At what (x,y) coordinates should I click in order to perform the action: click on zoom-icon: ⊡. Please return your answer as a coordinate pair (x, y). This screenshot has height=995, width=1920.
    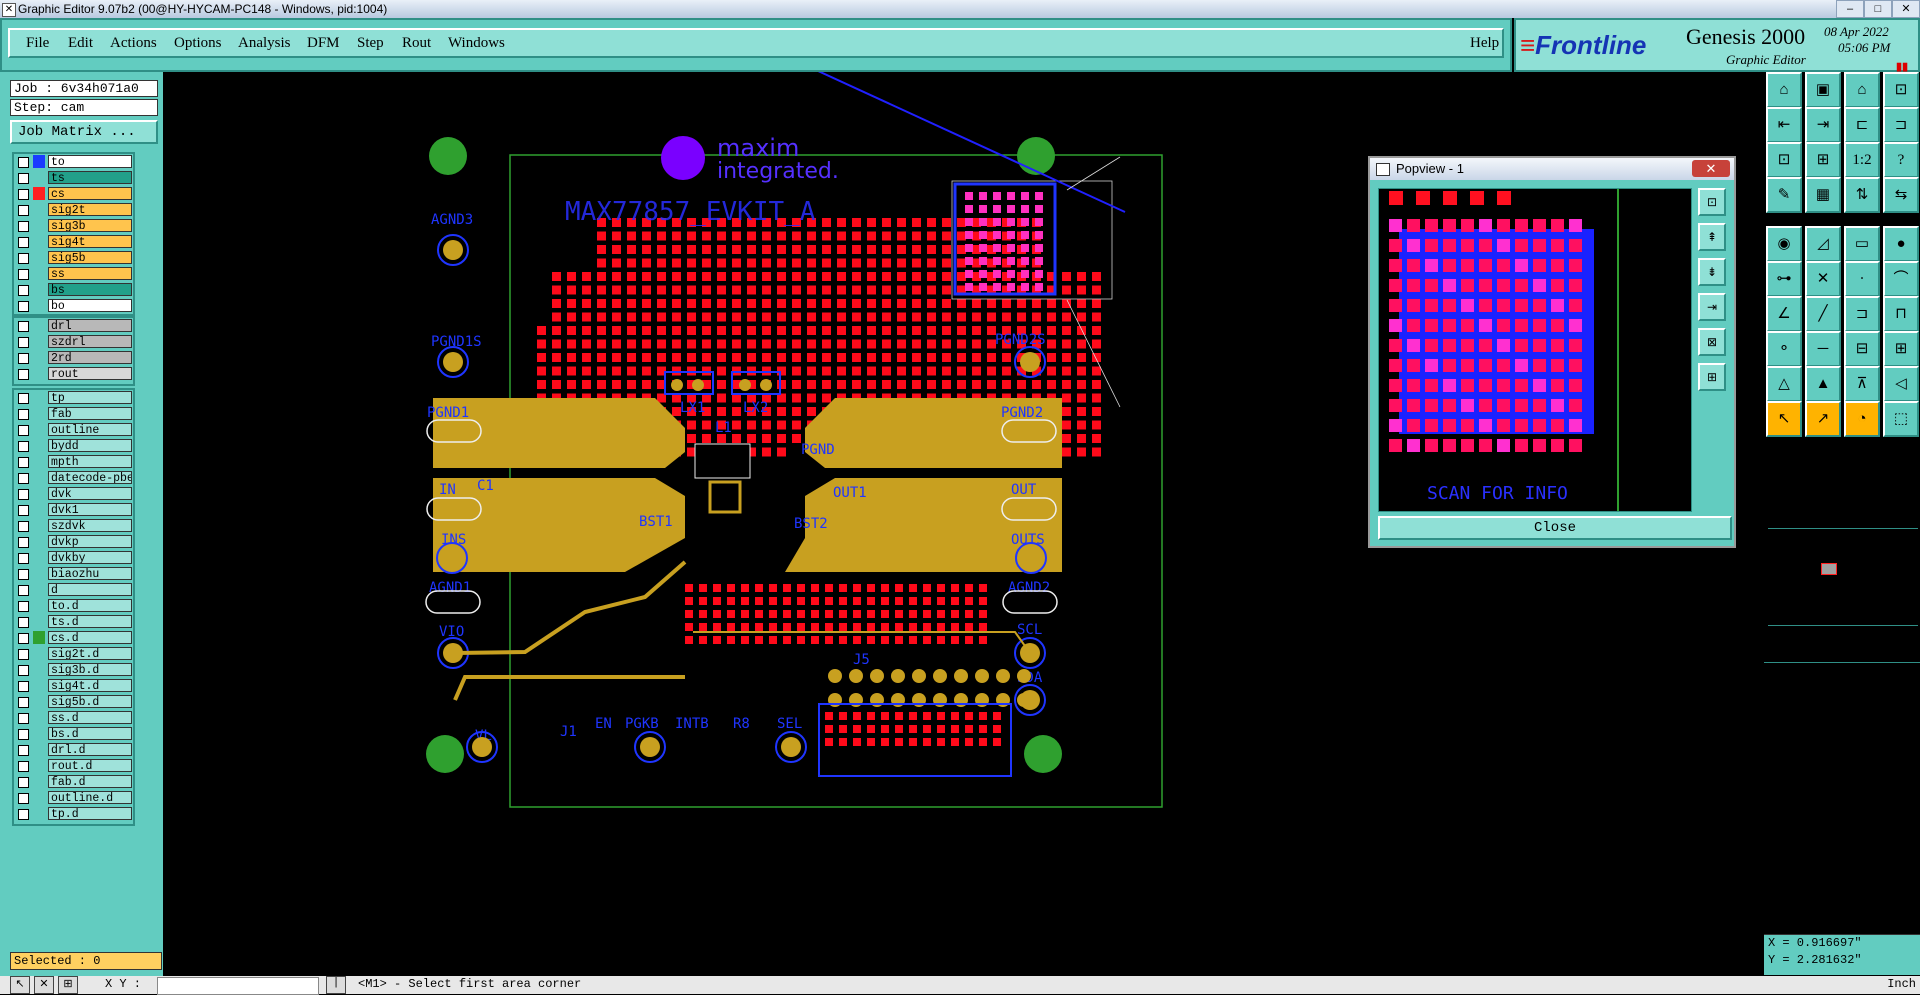
    Looking at the image, I should click on (1901, 90).